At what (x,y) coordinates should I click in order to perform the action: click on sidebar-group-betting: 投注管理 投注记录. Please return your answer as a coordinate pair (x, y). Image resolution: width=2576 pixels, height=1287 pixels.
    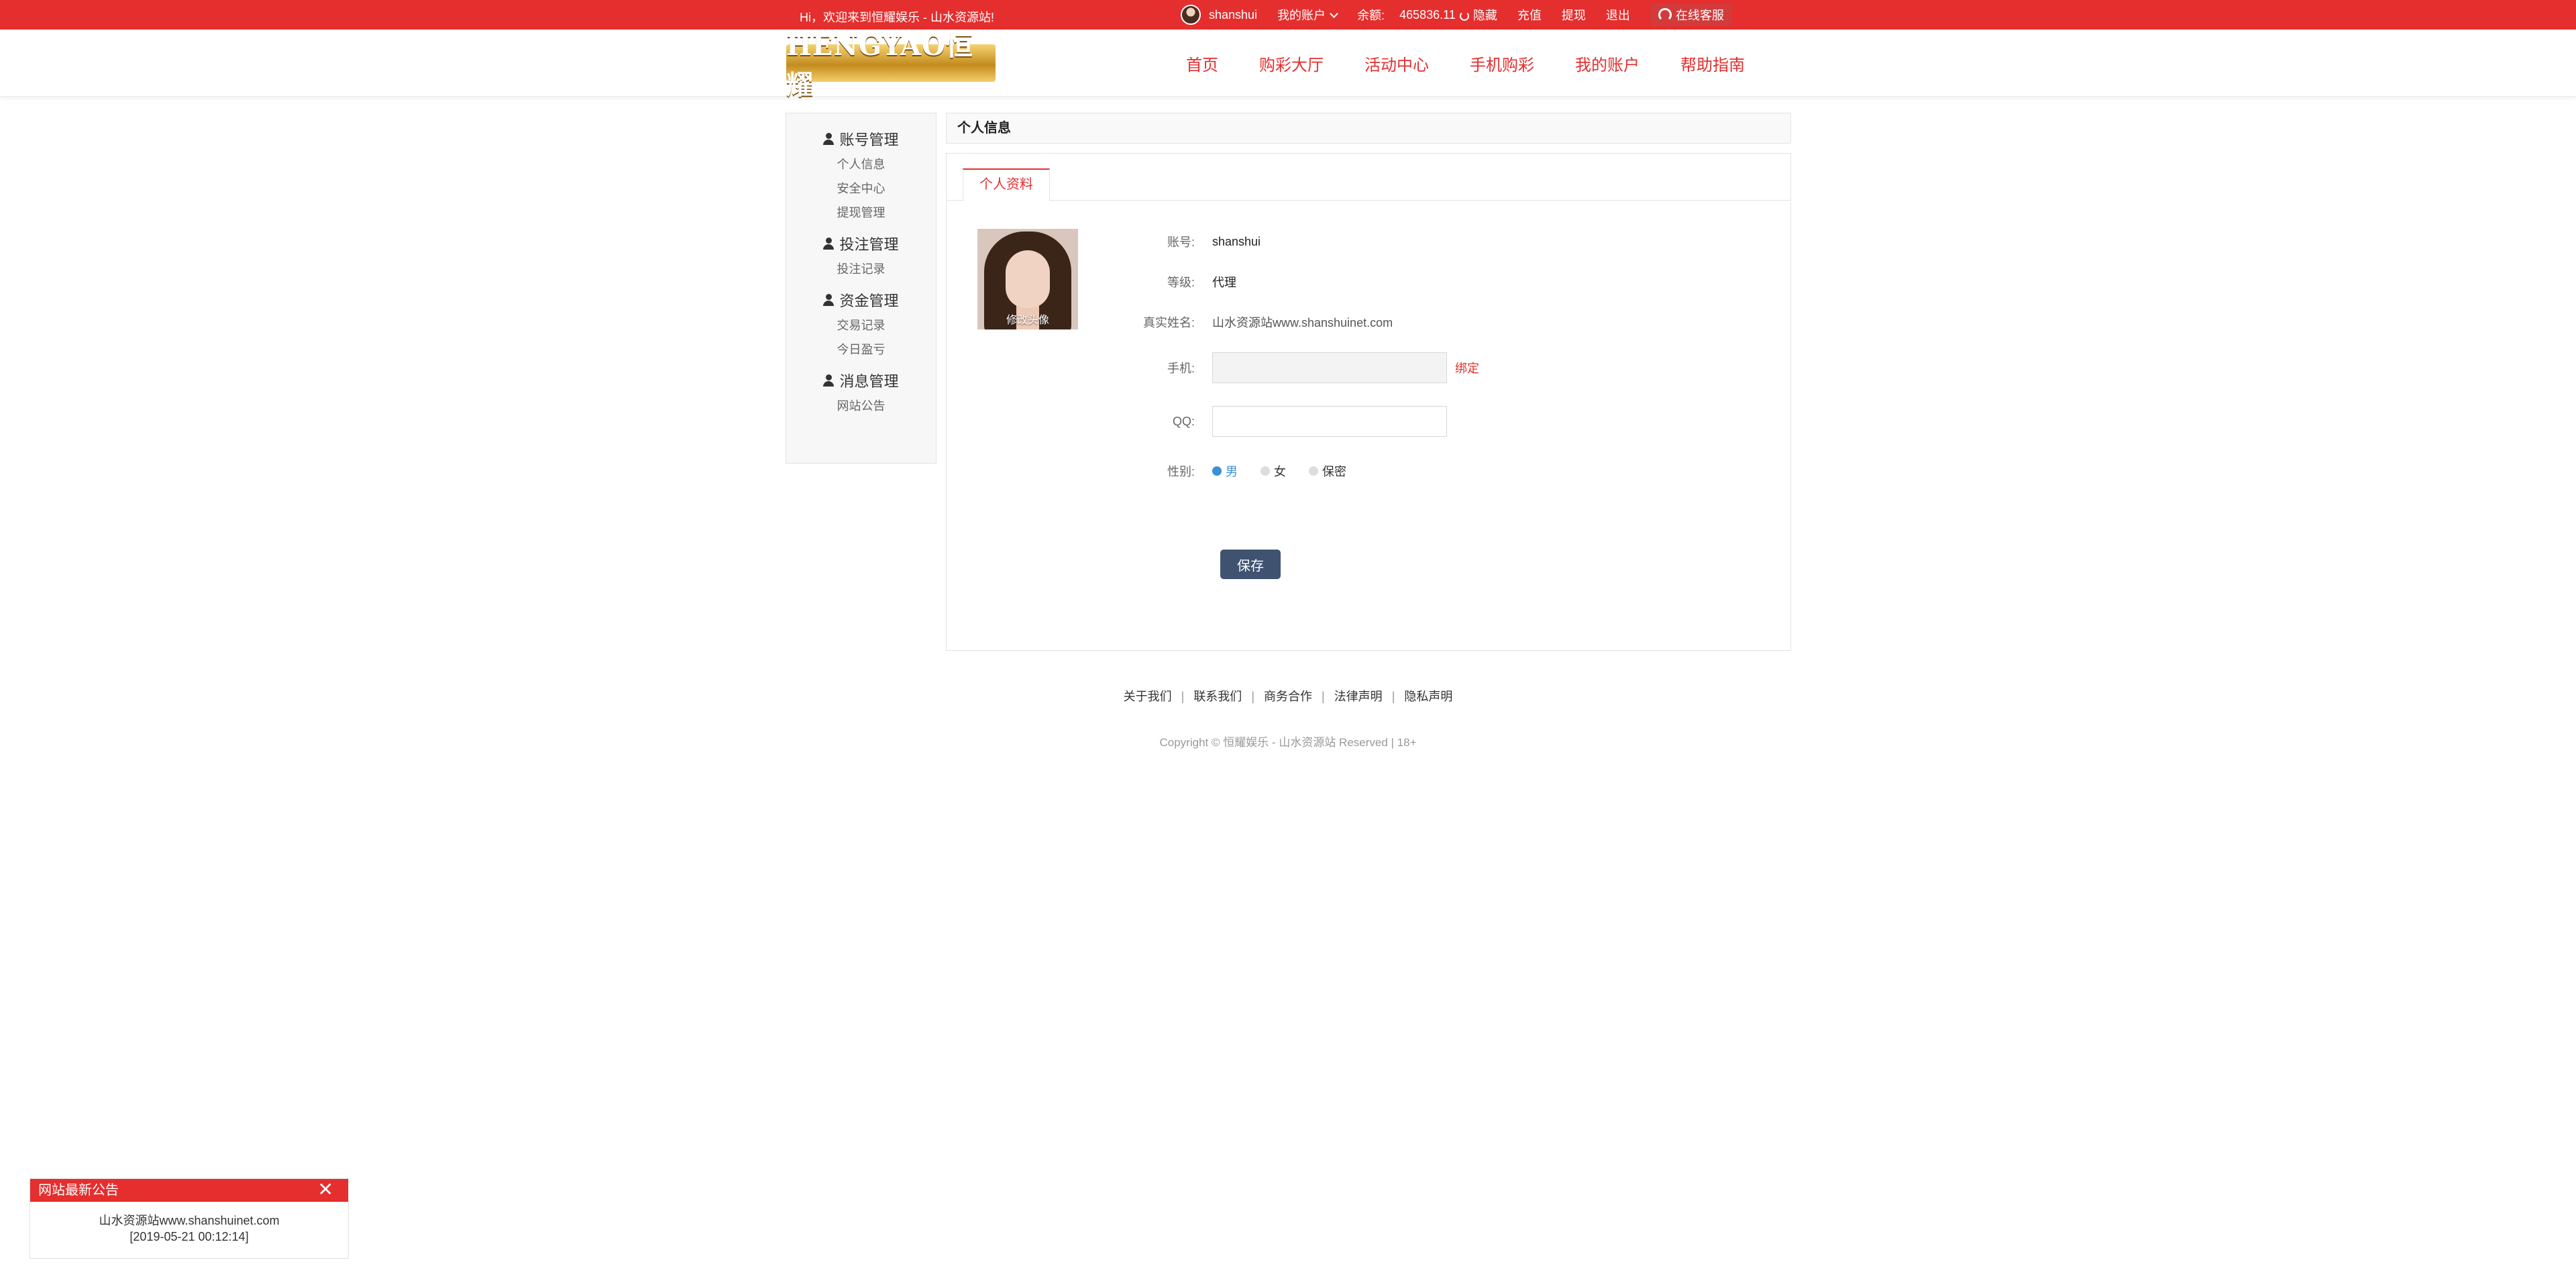
    Looking at the image, I should click on (861, 255).